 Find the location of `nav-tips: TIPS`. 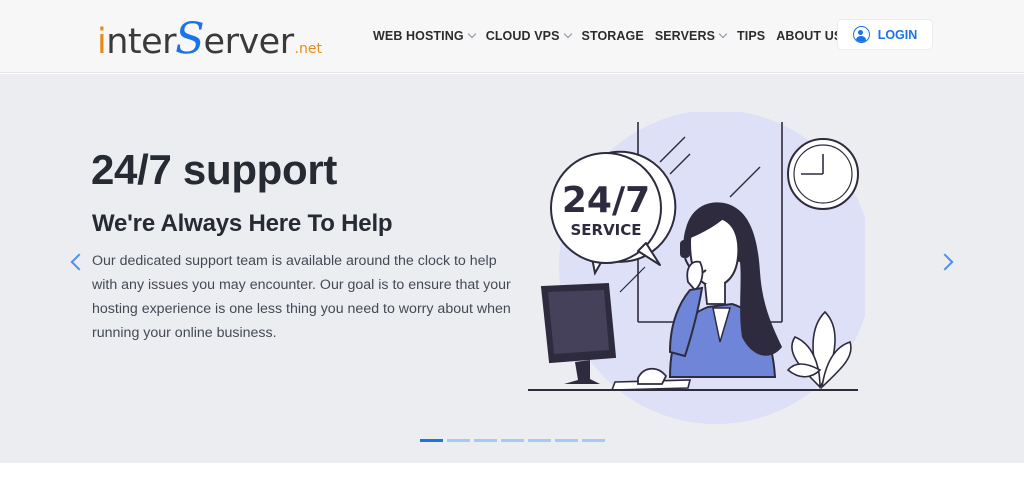

nav-tips: TIPS is located at coordinates (751, 36).